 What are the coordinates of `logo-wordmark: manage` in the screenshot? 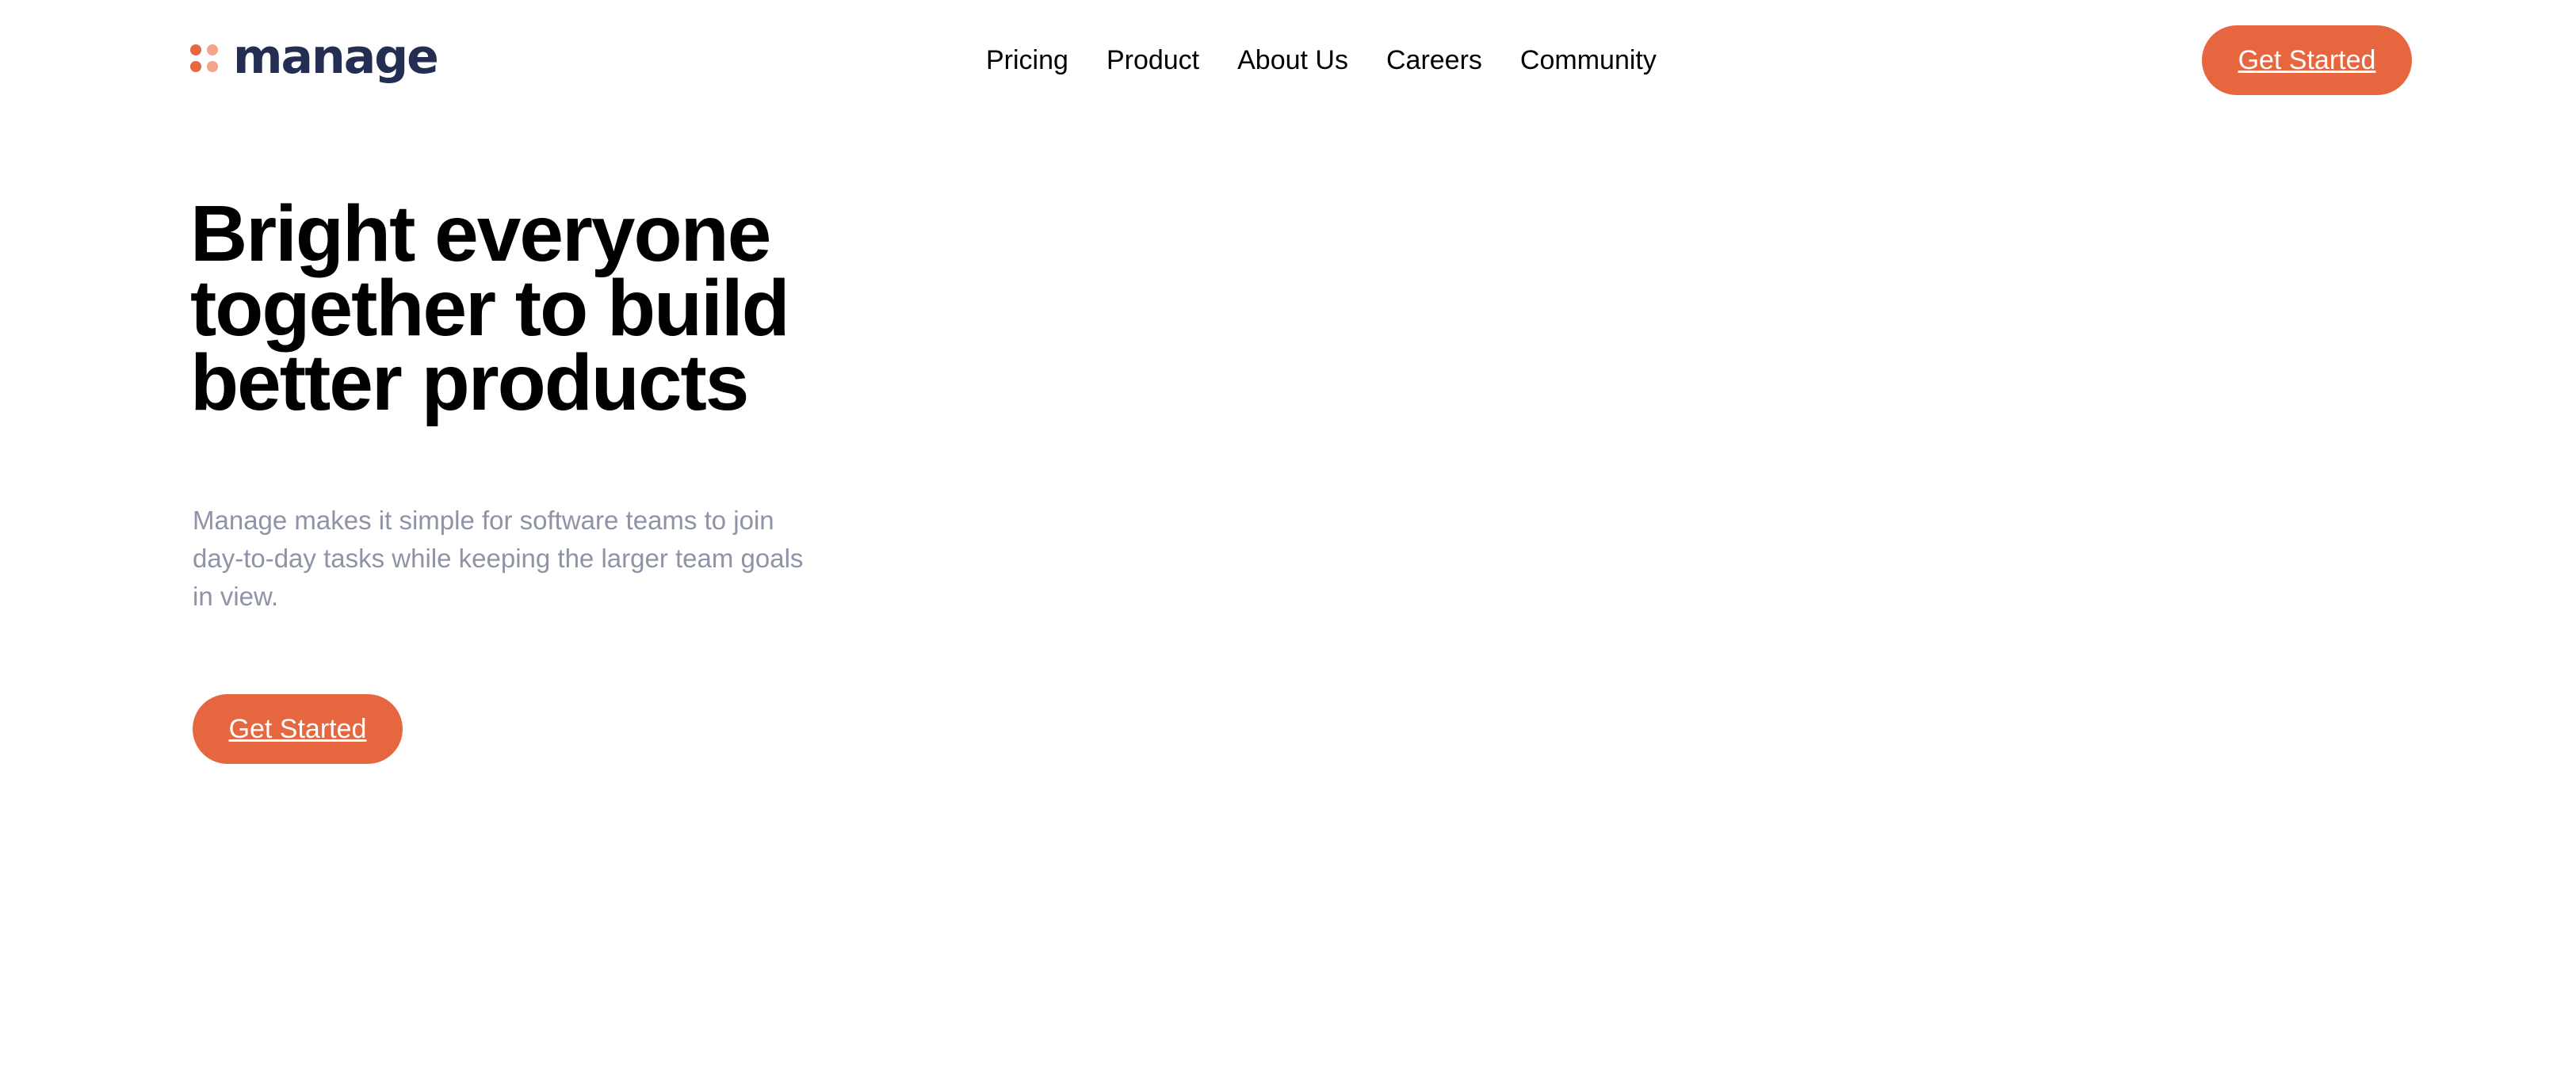 It's located at (336, 57).